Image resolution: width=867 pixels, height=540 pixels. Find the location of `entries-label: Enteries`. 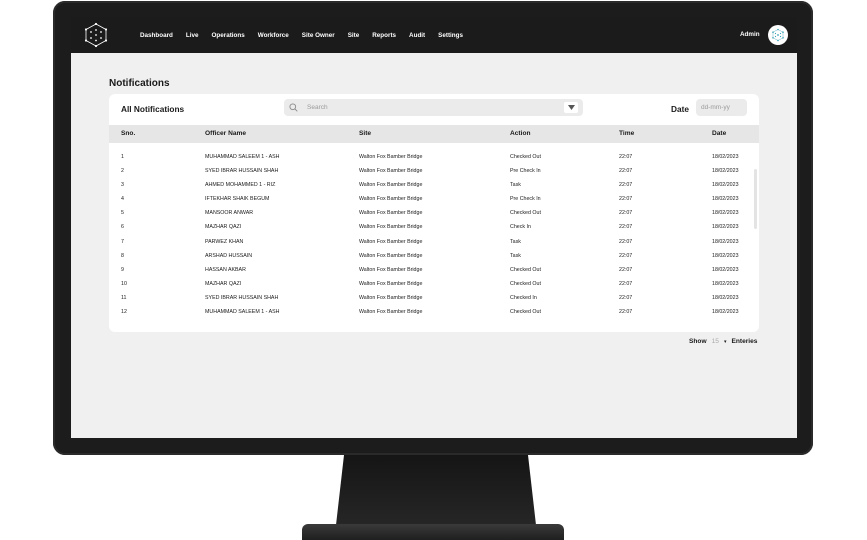

entries-label: Enteries is located at coordinates (744, 341).